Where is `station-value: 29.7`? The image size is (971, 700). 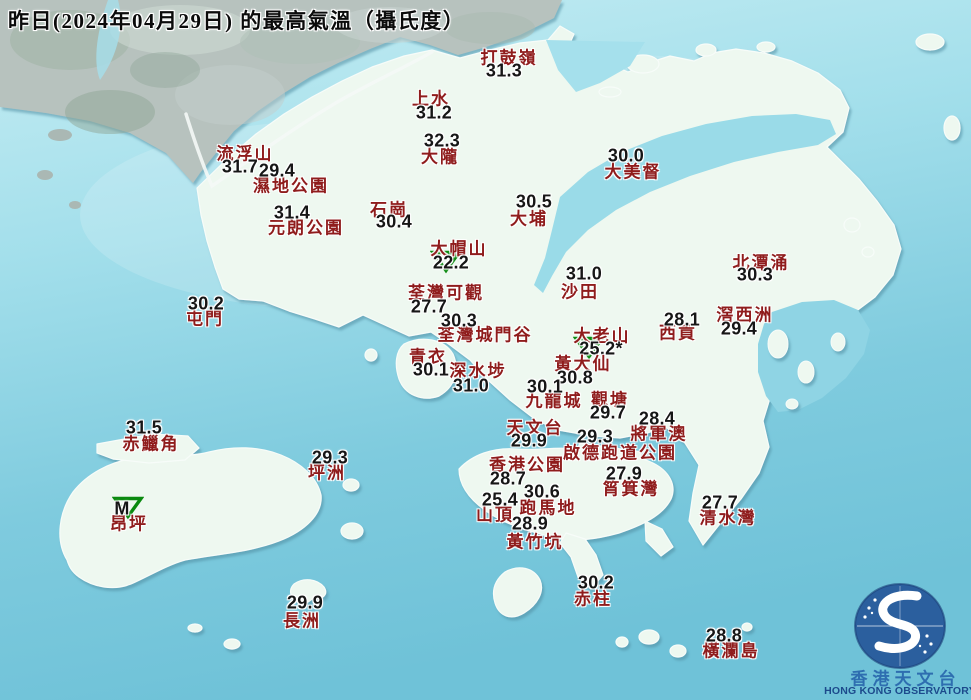
station-value: 29.7 is located at coordinates (608, 412).